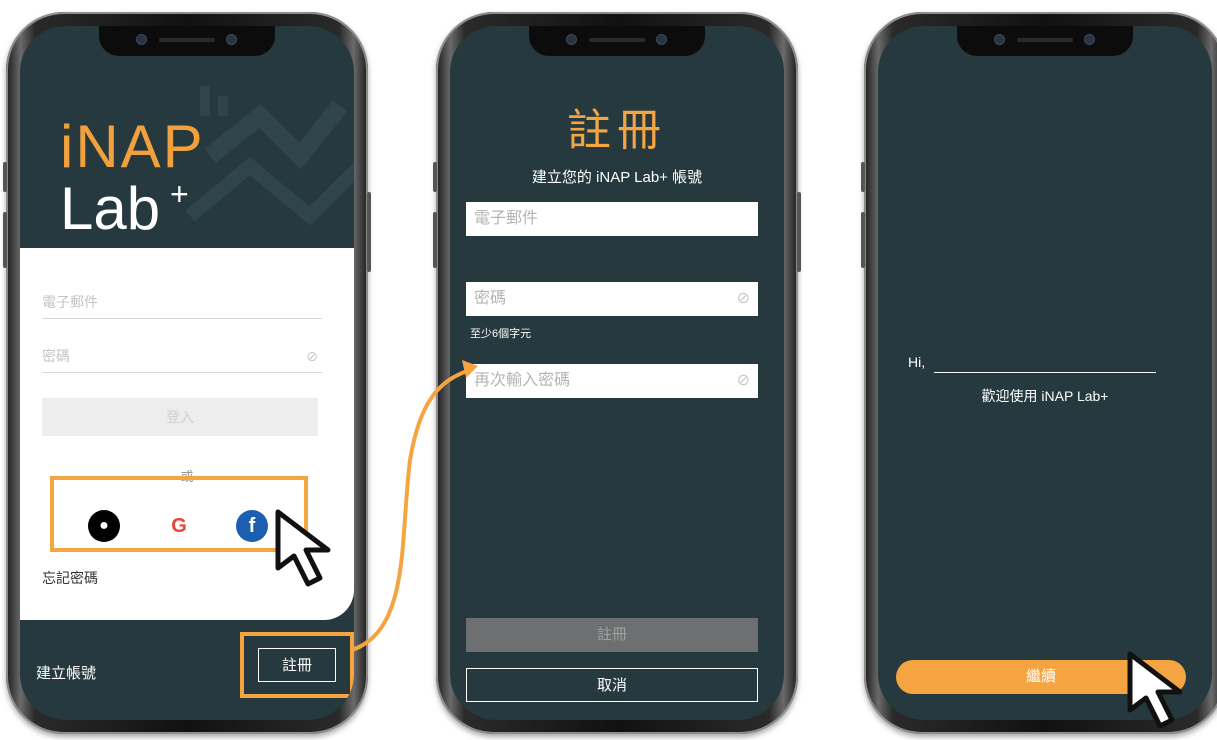  I want to click on flow-arrow, so click(414, 506).